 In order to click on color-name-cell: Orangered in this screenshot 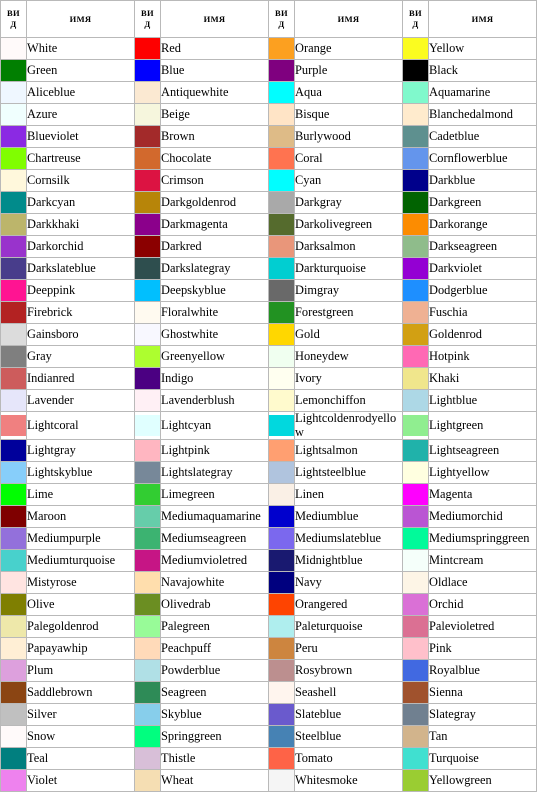, I will do `click(349, 605)`.